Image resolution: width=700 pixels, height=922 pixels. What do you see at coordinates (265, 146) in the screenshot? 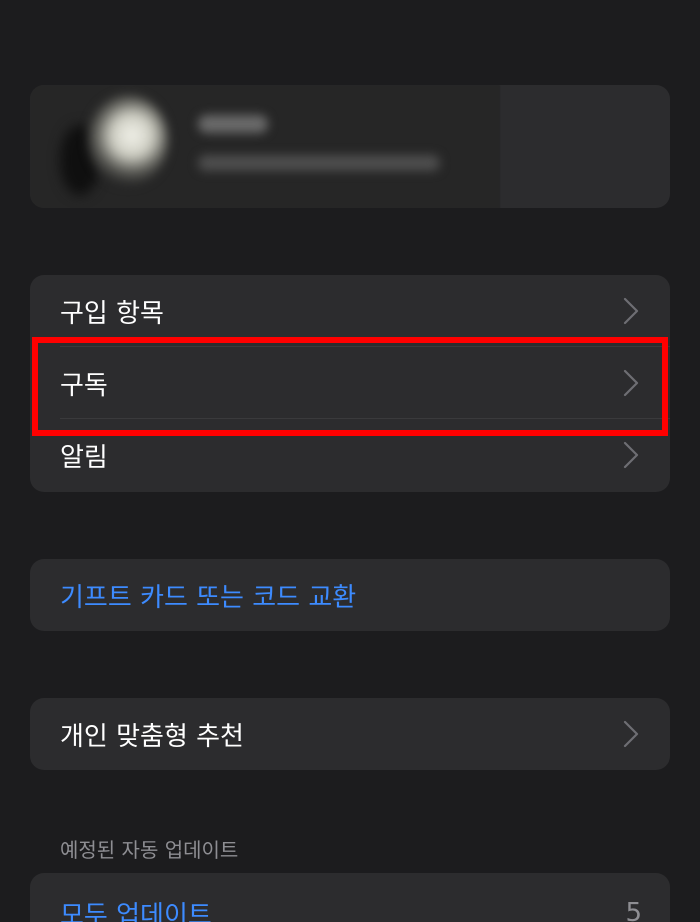
I see `profile-blur-area` at bounding box center [265, 146].